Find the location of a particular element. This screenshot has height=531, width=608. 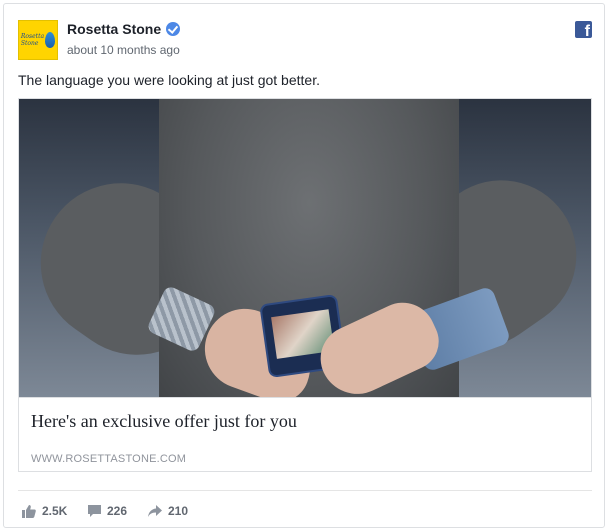

facebook-icon: f is located at coordinates (583, 29).